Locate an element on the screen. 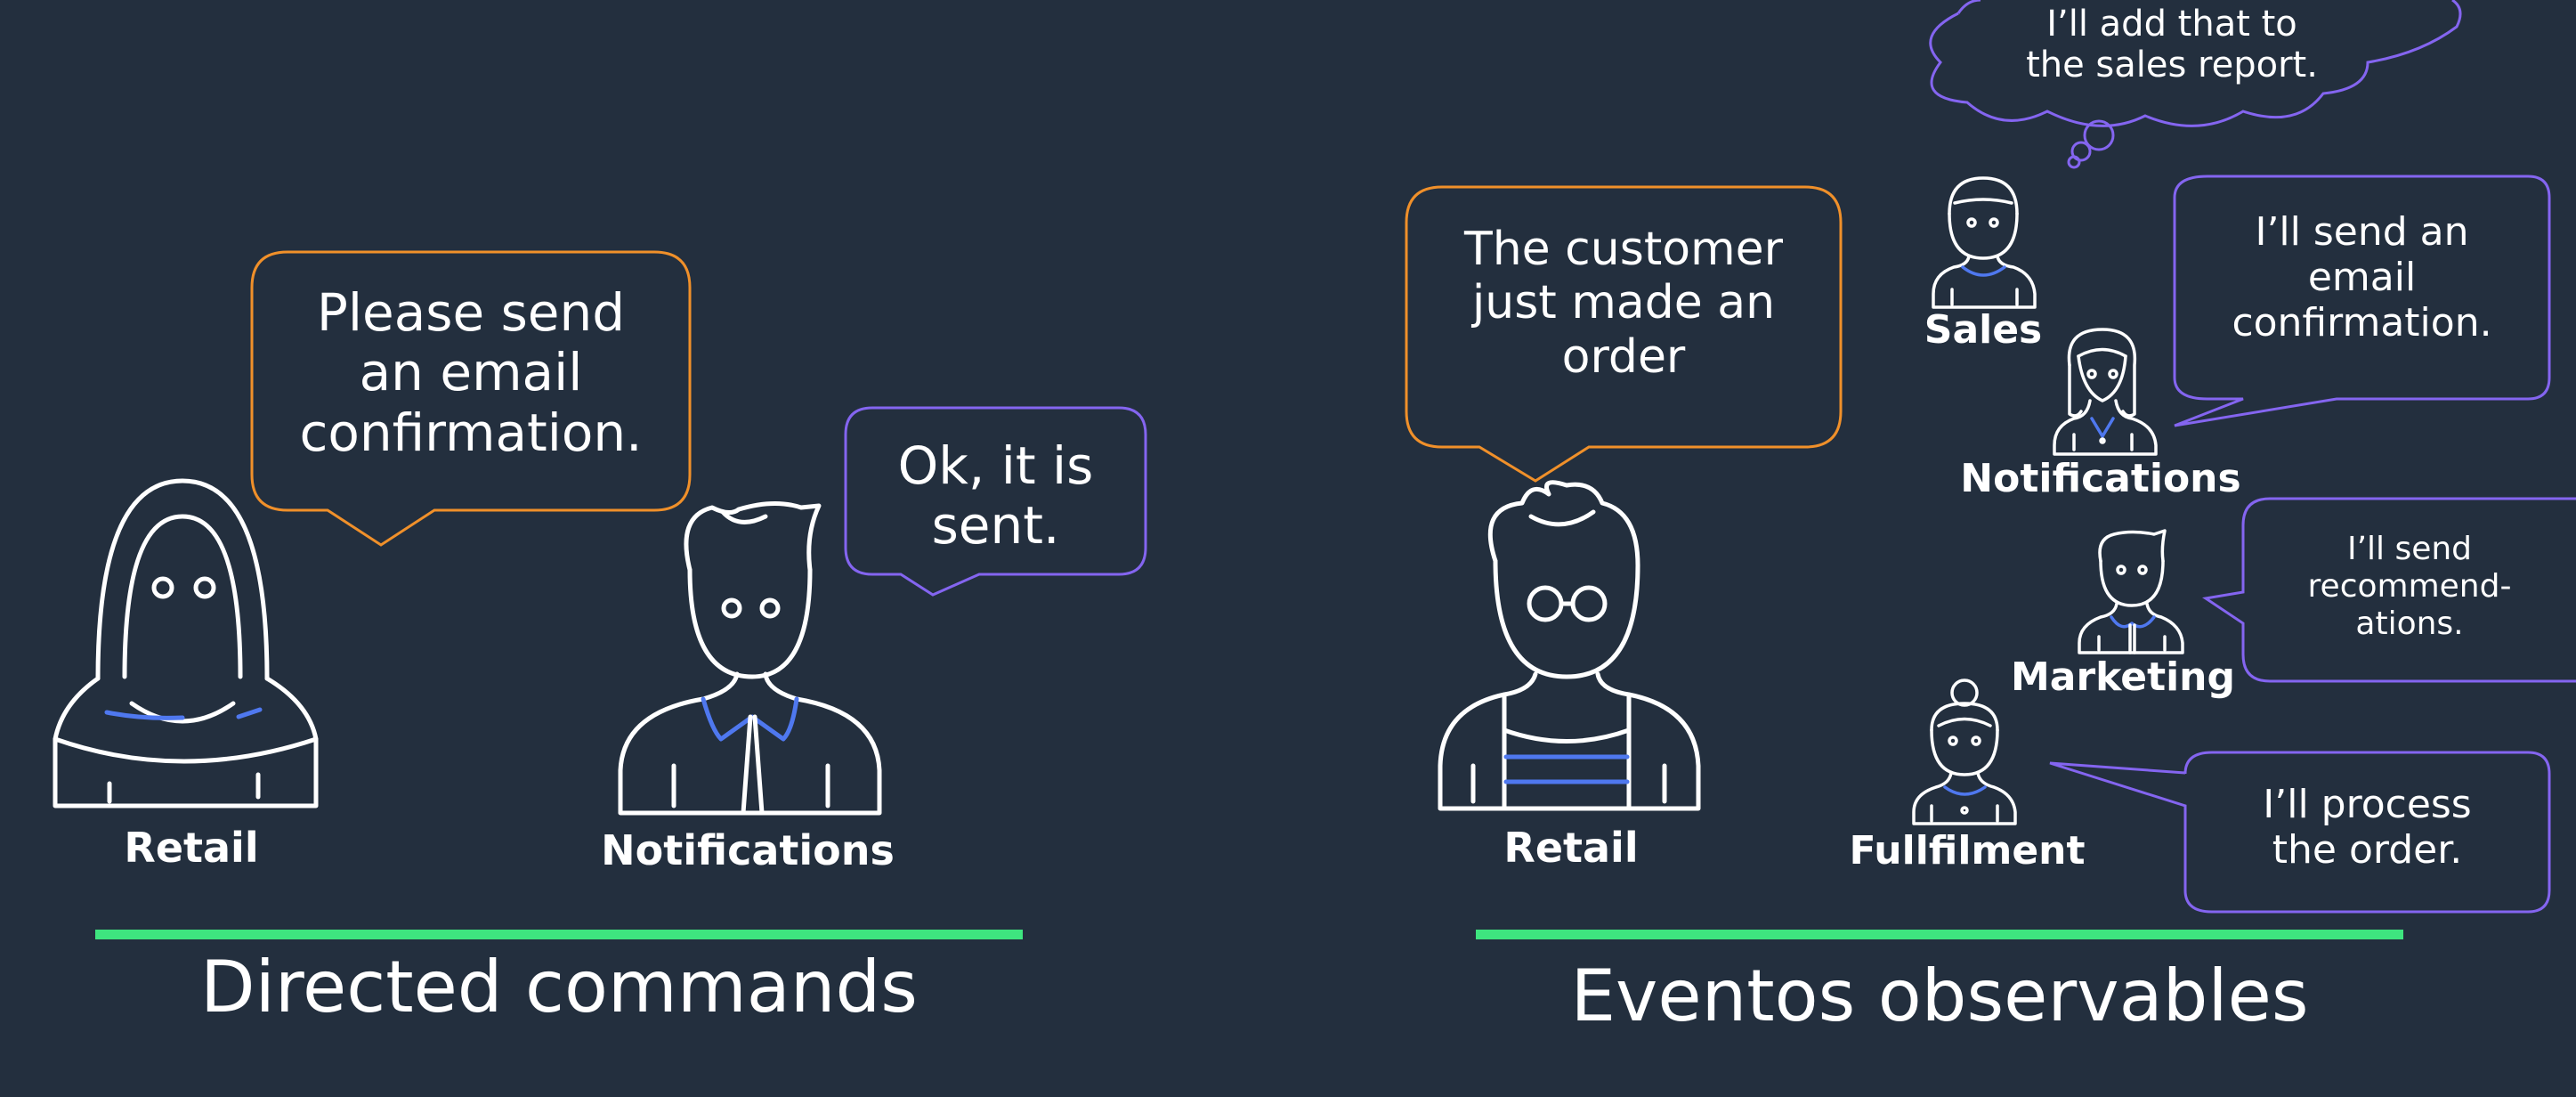  right-retail-label: Retail is located at coordinates (1571, 848).